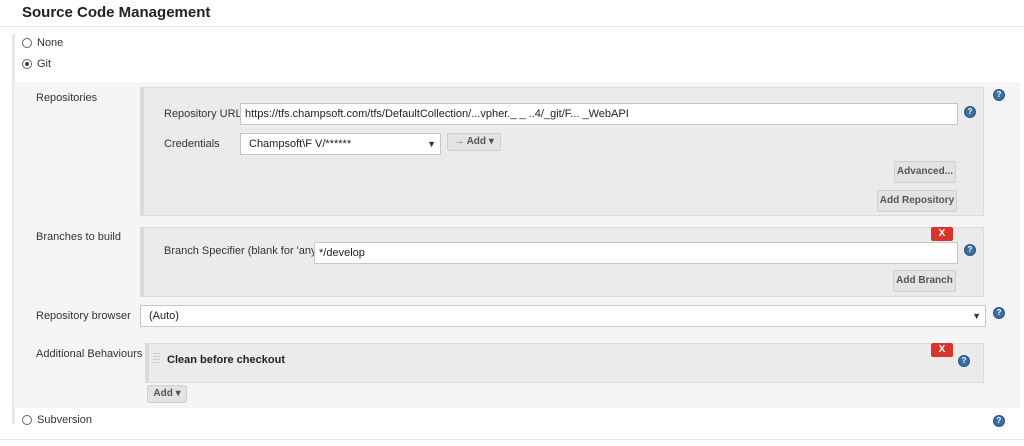  Describe the element at coordinates (163, 393) in the screenshot. I see `add-behaviour-label: Add` at that location.